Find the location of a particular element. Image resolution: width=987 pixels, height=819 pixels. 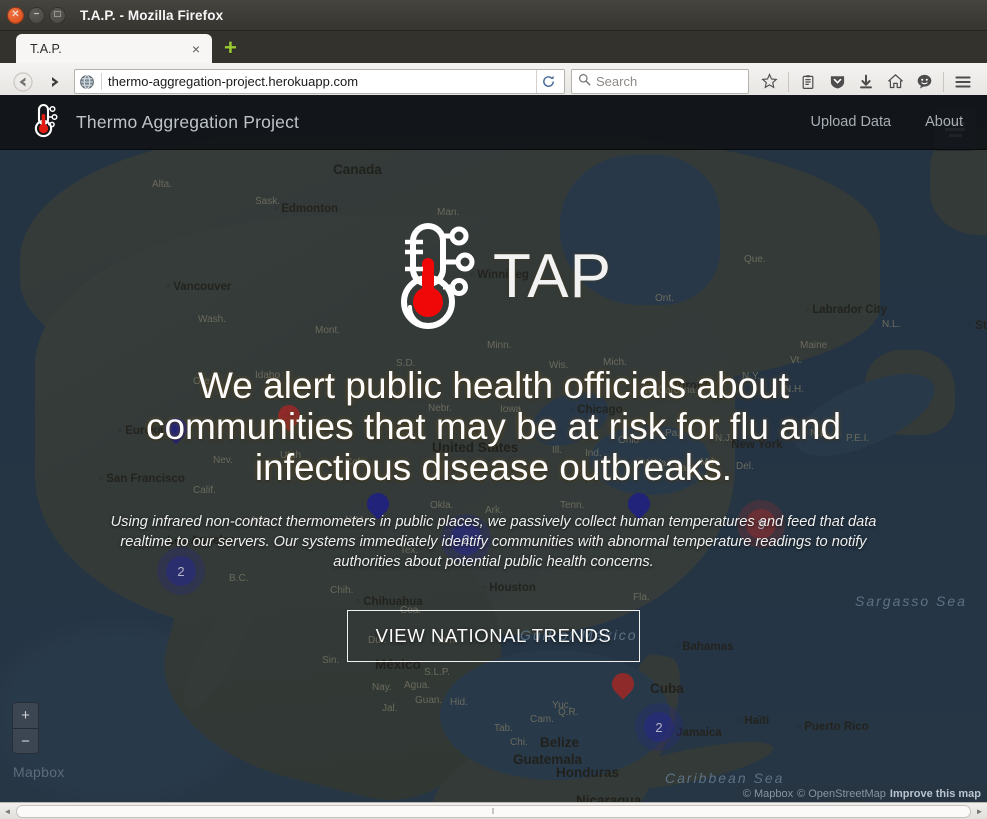

globe-icon is located at coordinates (87, 82).